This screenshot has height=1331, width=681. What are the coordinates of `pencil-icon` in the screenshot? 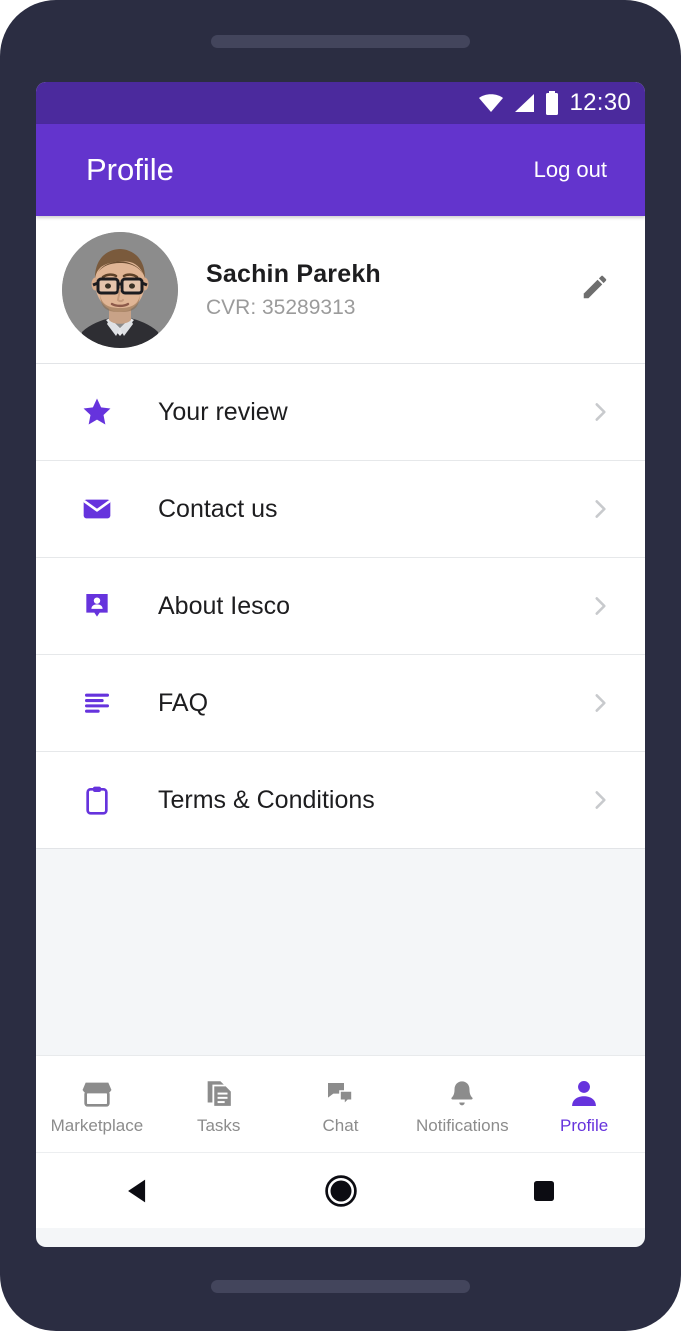 It's located at (595, 289).